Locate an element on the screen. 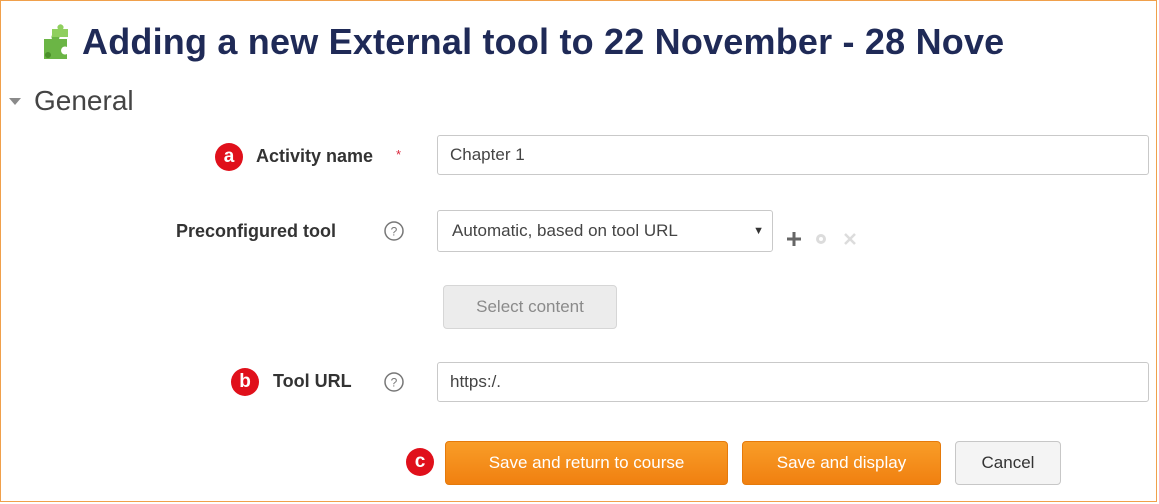 The height and width of the screenshot is (504, 1159). save-and-display-button: Save and display is located at coordinates (841, 463).